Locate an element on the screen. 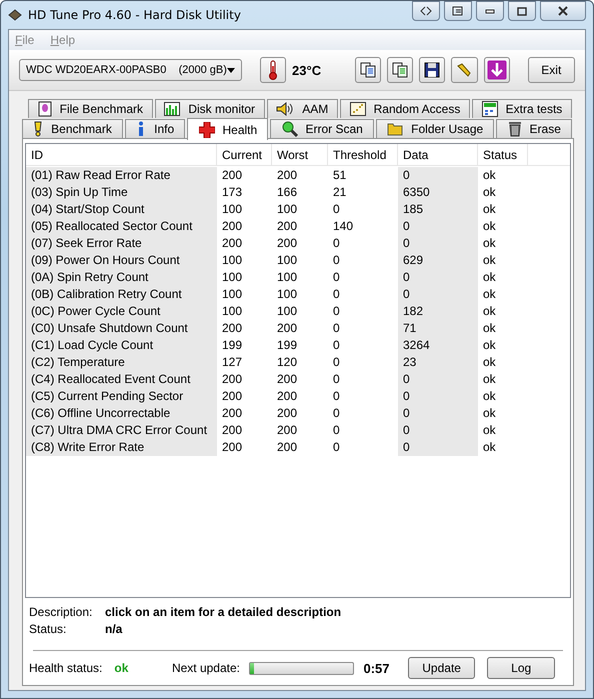  table-cell-text: 51 is located at coordinates (340, 175).